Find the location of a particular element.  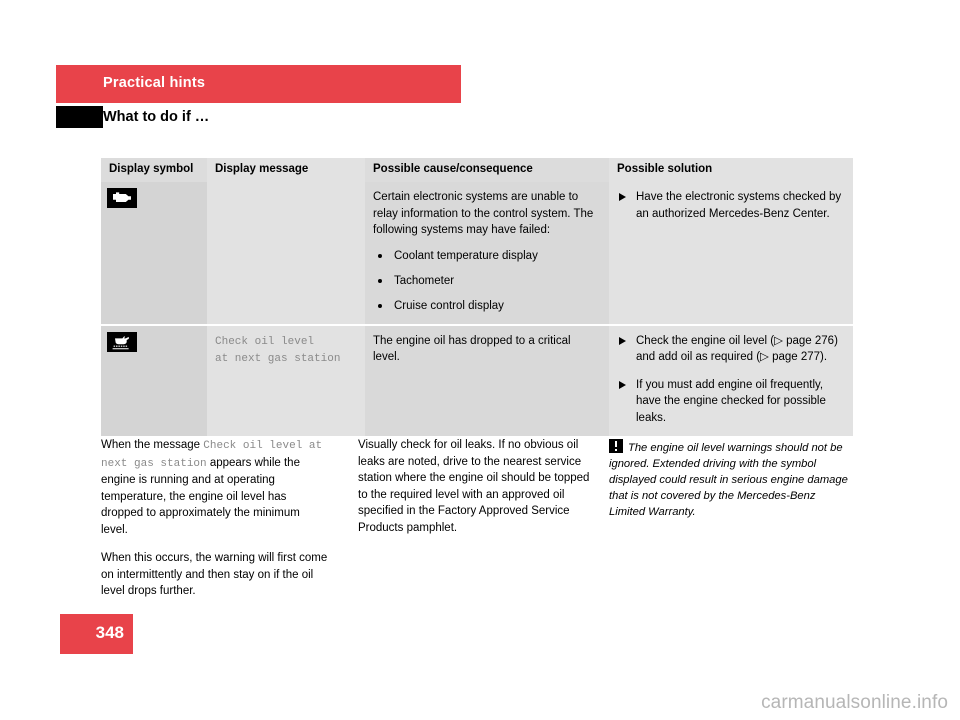

list-item: Coolant temperature display is located at coordinates (486, 256).